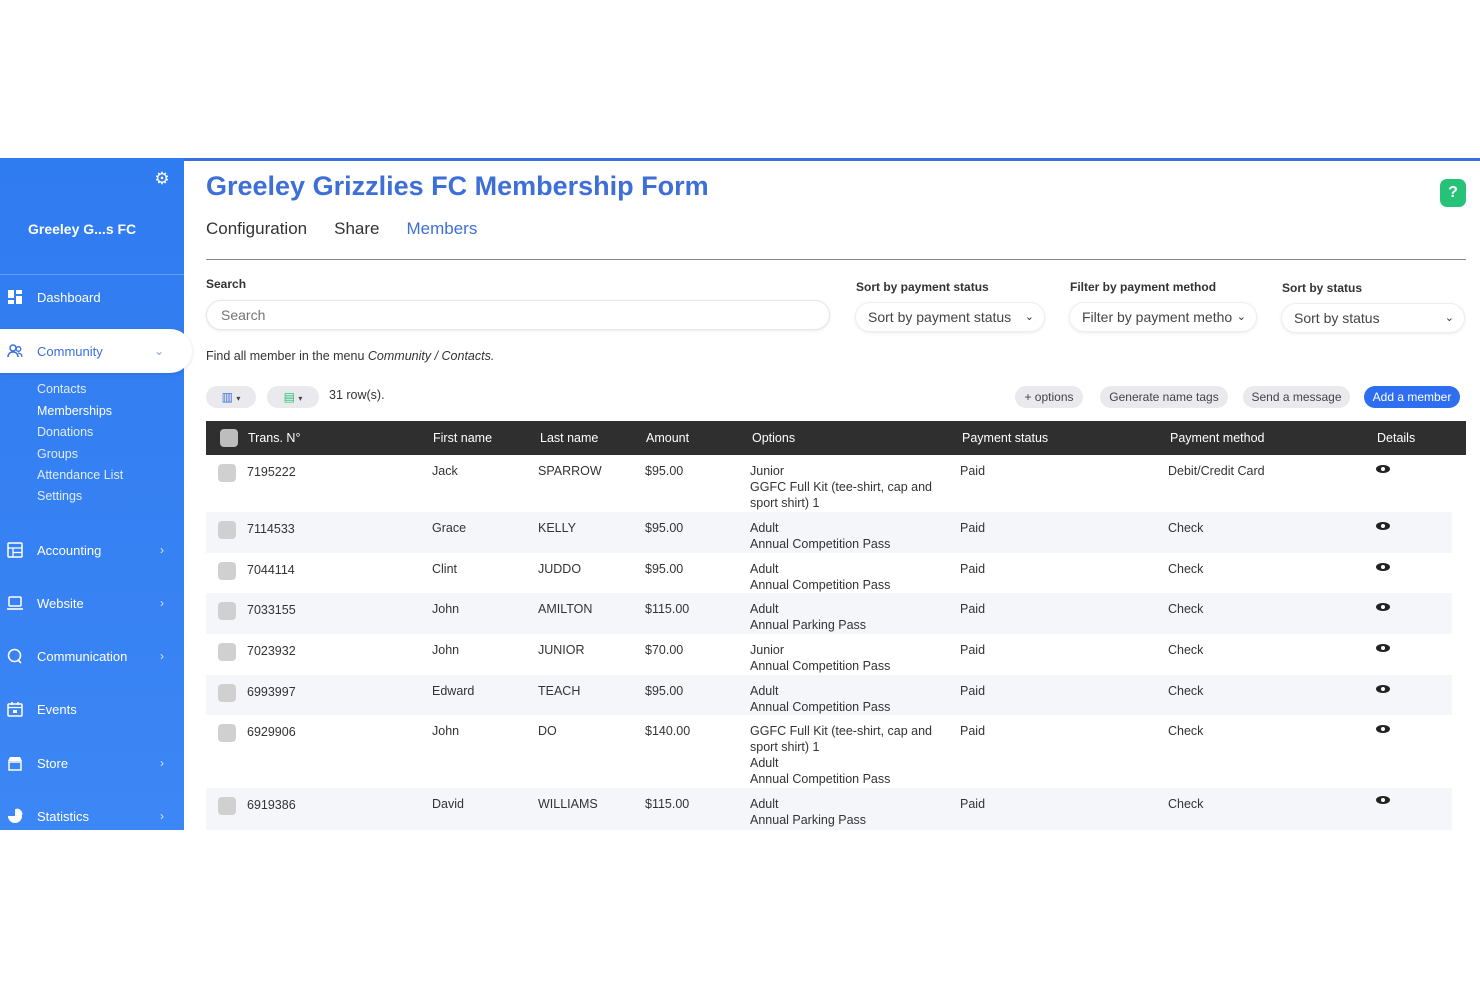 The image size is (1480, 987). I want to click on tab-share: Share, so click(356, 229).